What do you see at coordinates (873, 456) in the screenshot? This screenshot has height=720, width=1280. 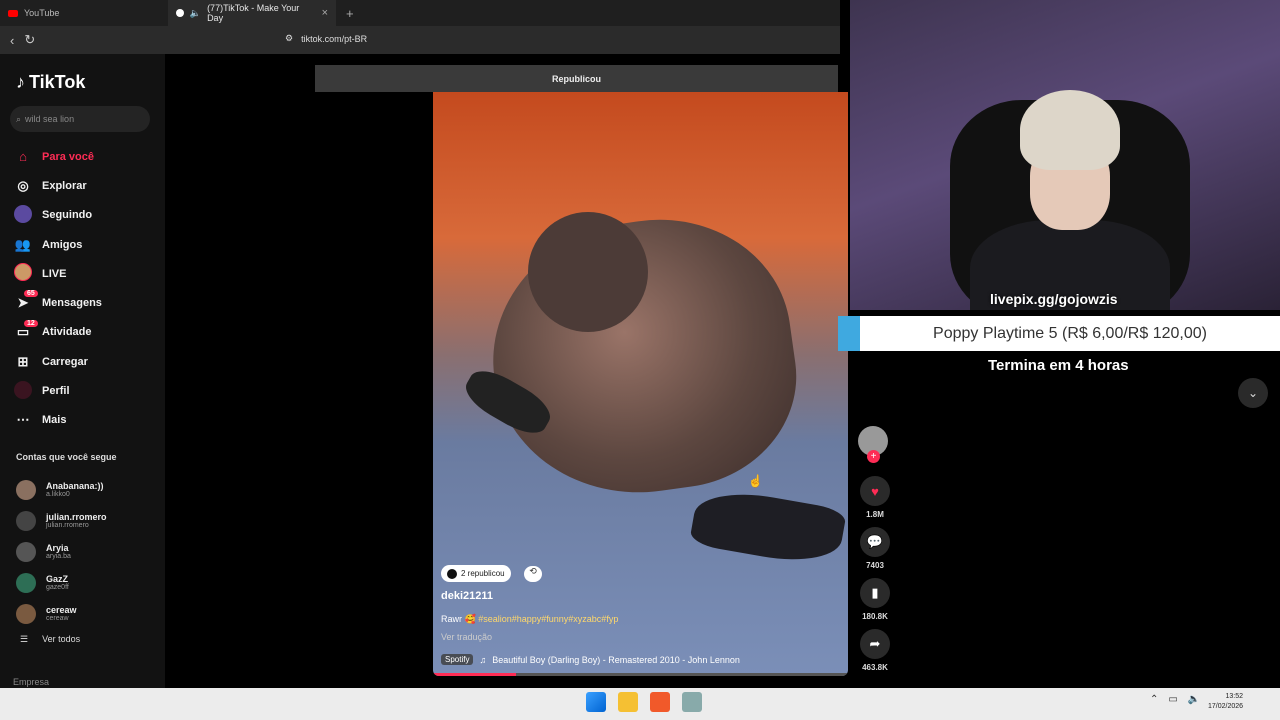 I see `follow-plus-icon: +` at bounding box center [873, 456].